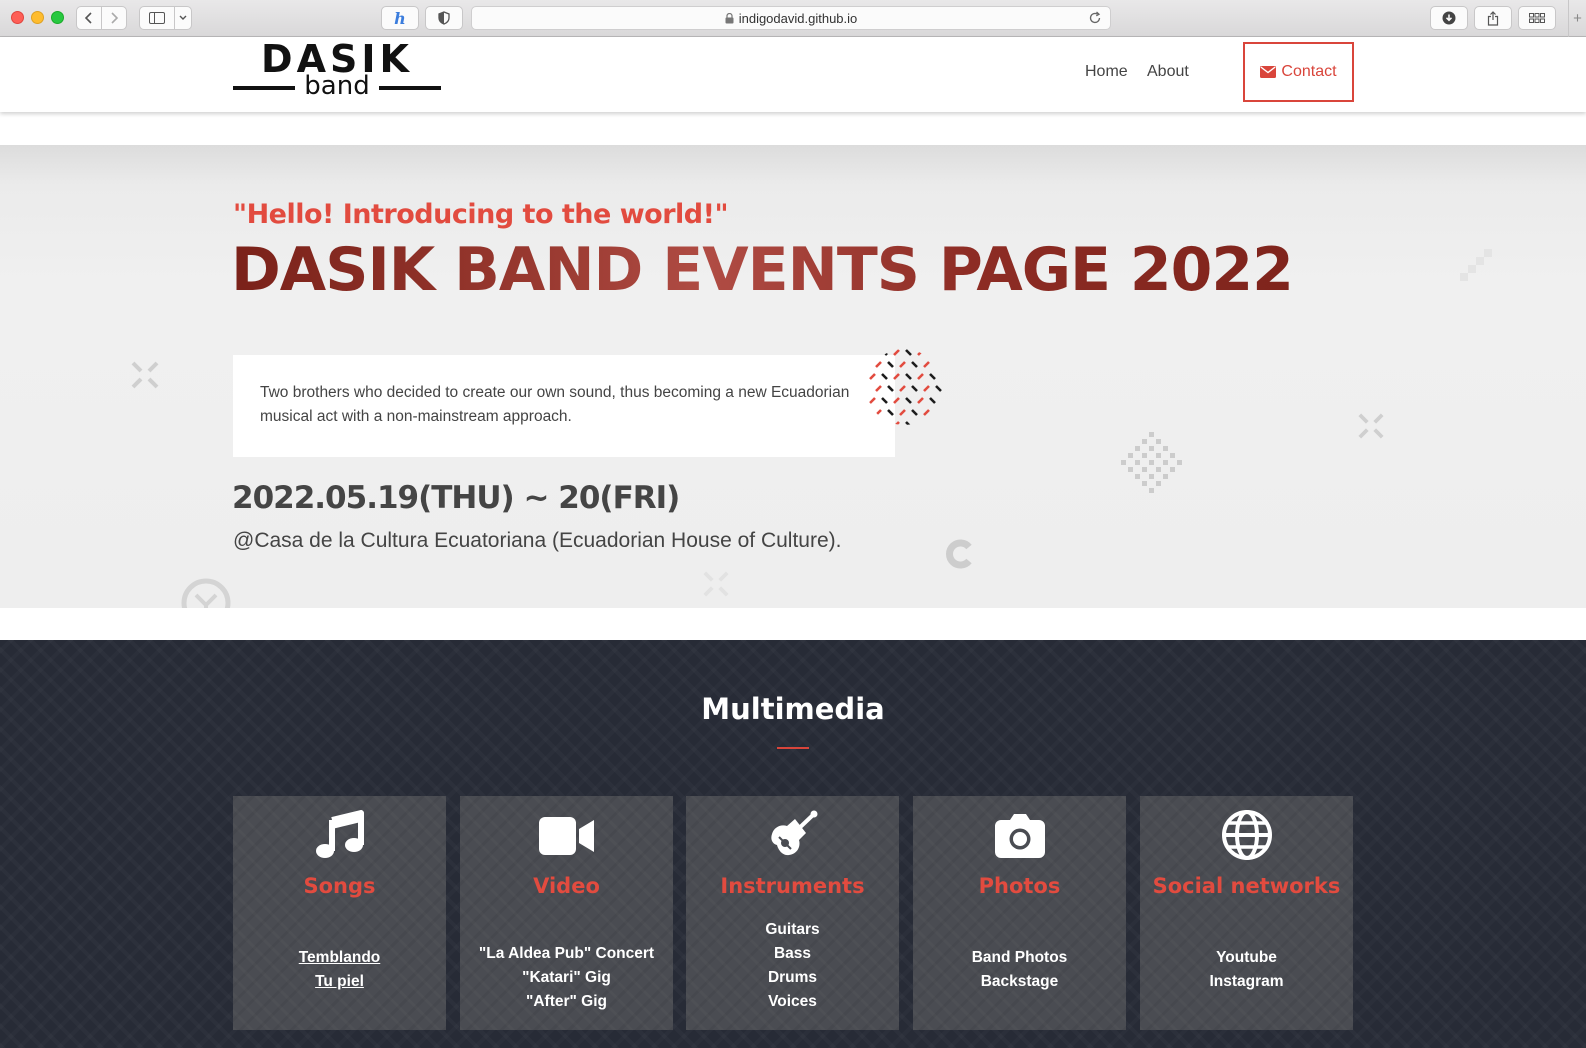  What do you see at coordinates (792, 913) in the screenshot?
I see `card-instruments: Instruments Guitars Bass Drums Voices` at bounding box center [792, 913].